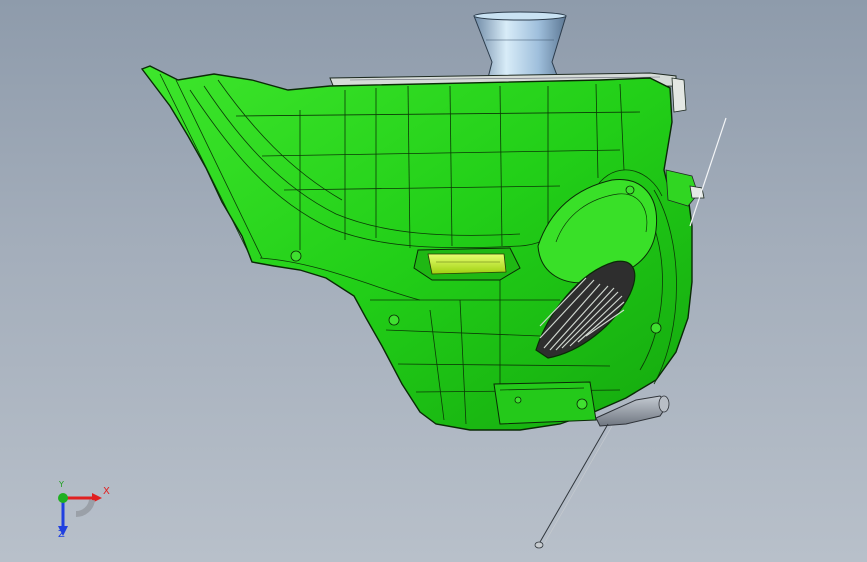 The width and height of the screenshot is (867, 562). What do you see at coordinates (467, 264) in the screenshot?
I see `handle-insert` at bounding box center [467, 264].